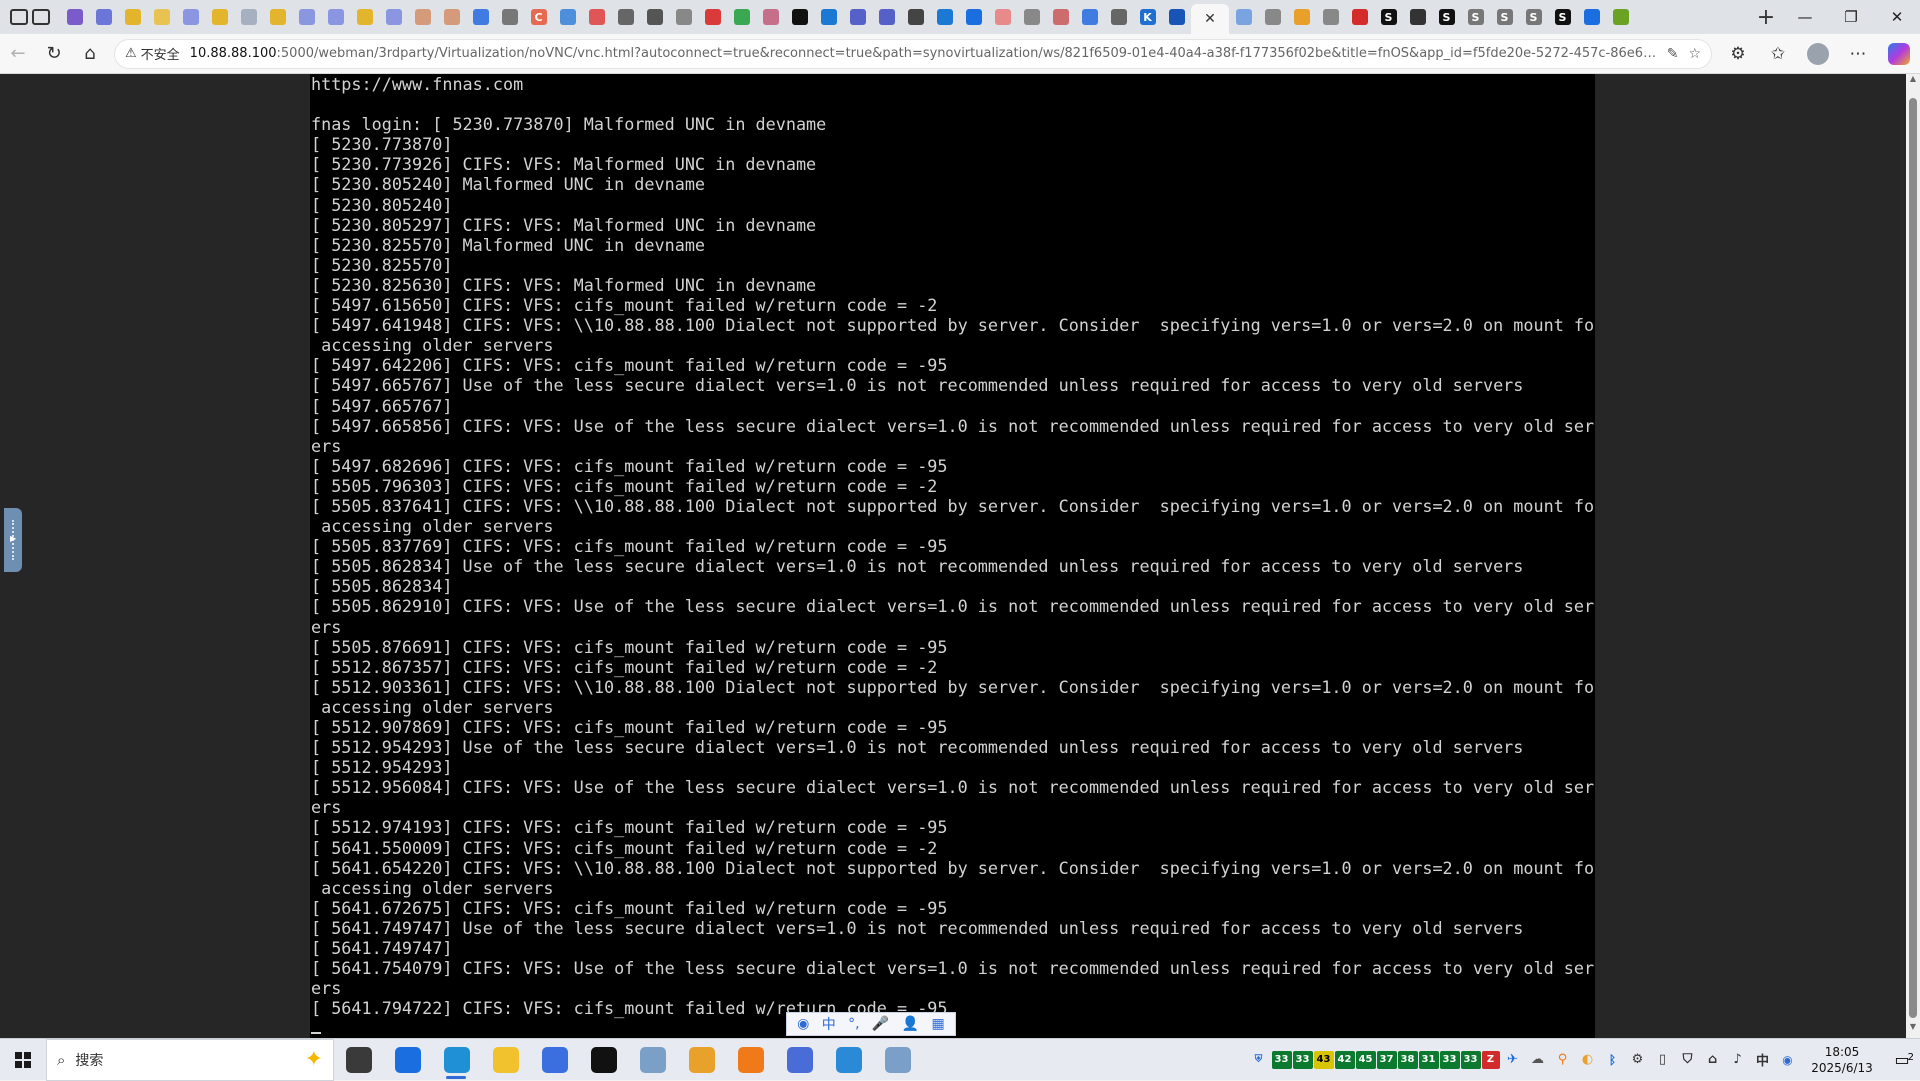 Image resolution: width=1920 pixels, height=1081 pixels. What do you see at coordinates (829, 1024) in the screenshot?
I see `ime-toolbar-button: 中` at bounding box center [829, 1024].